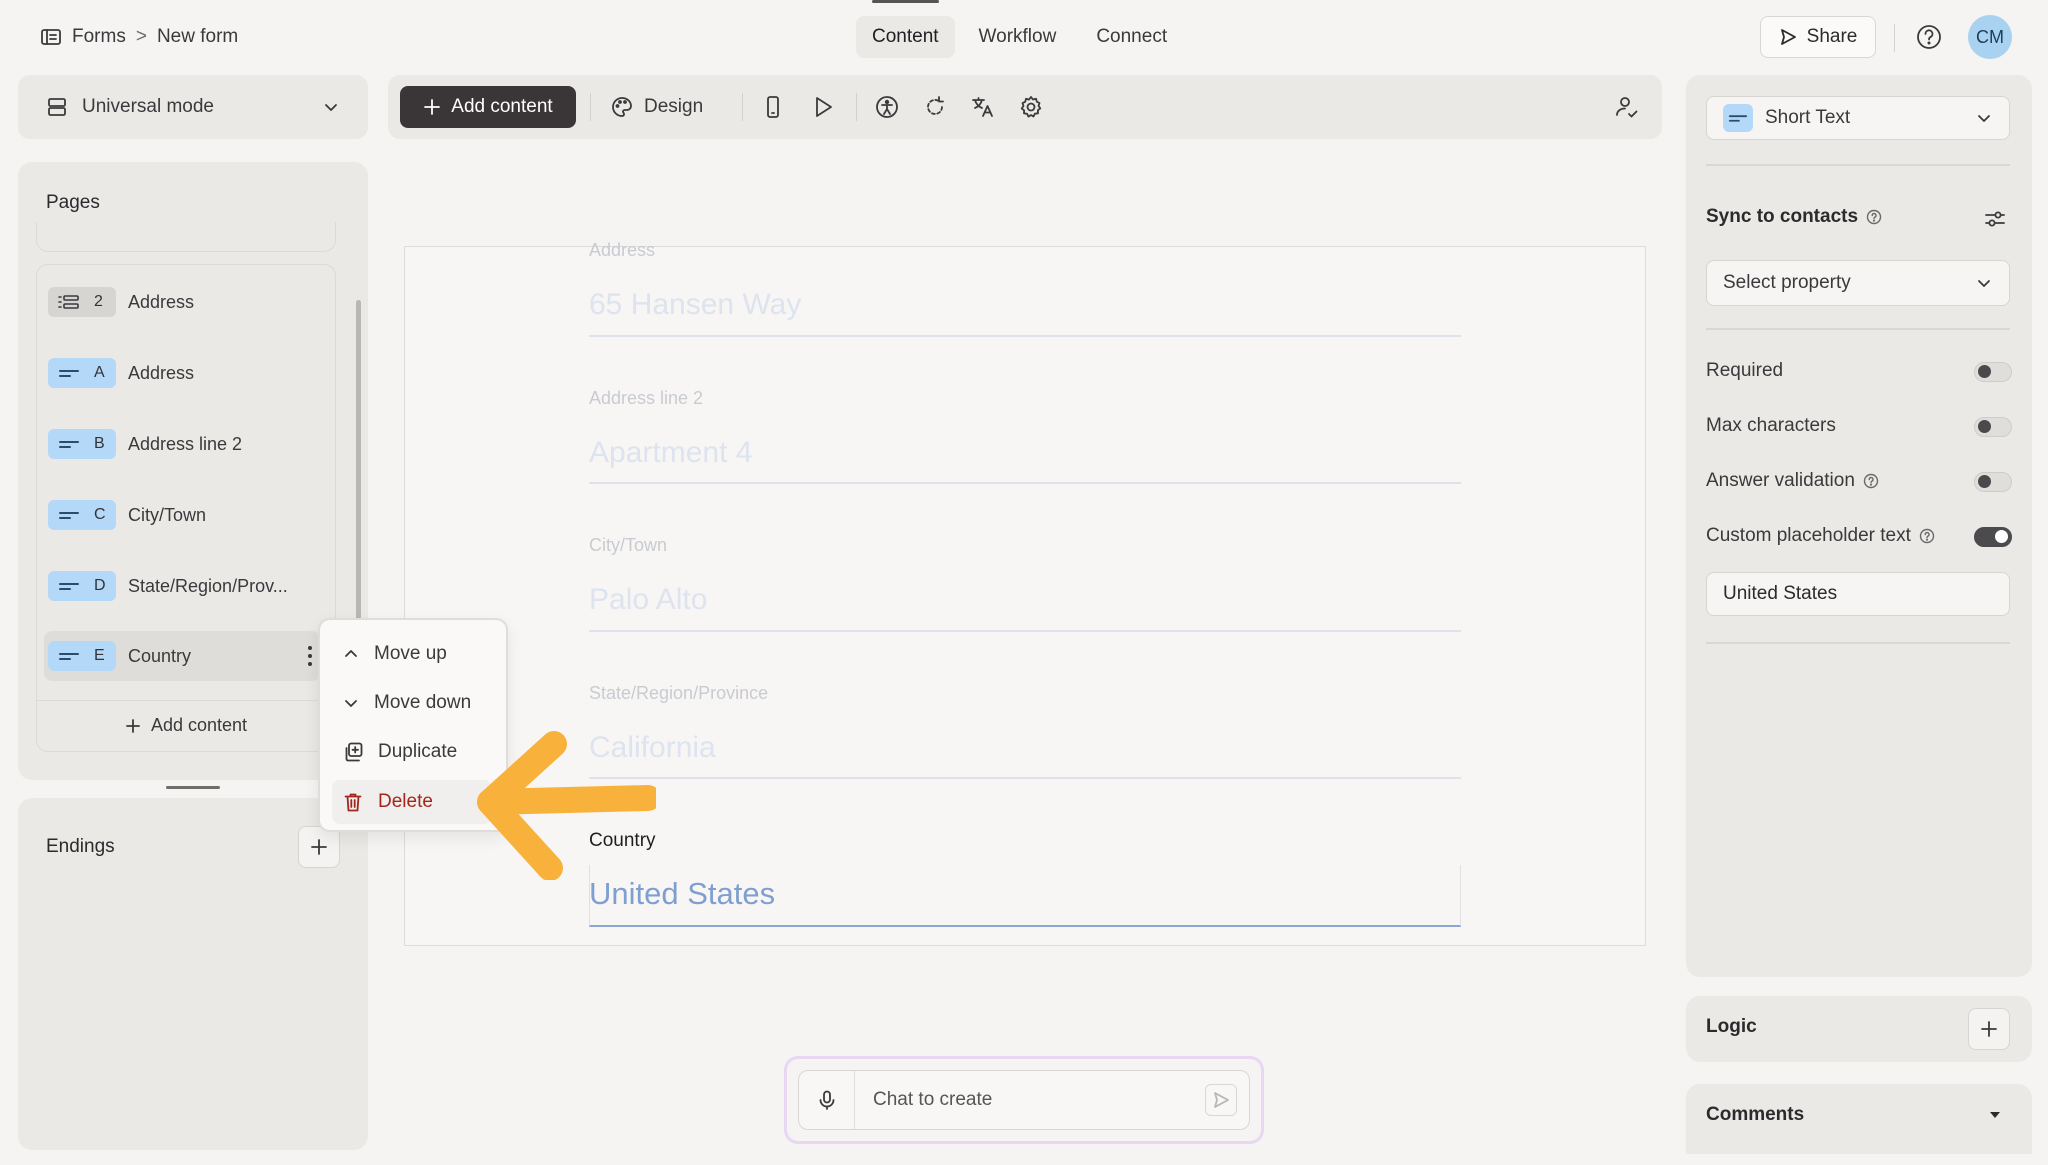  What do you see at coordinates (622, 250) in the screenshot?
I see `field-label: Address` at bounding box center [622, 250].